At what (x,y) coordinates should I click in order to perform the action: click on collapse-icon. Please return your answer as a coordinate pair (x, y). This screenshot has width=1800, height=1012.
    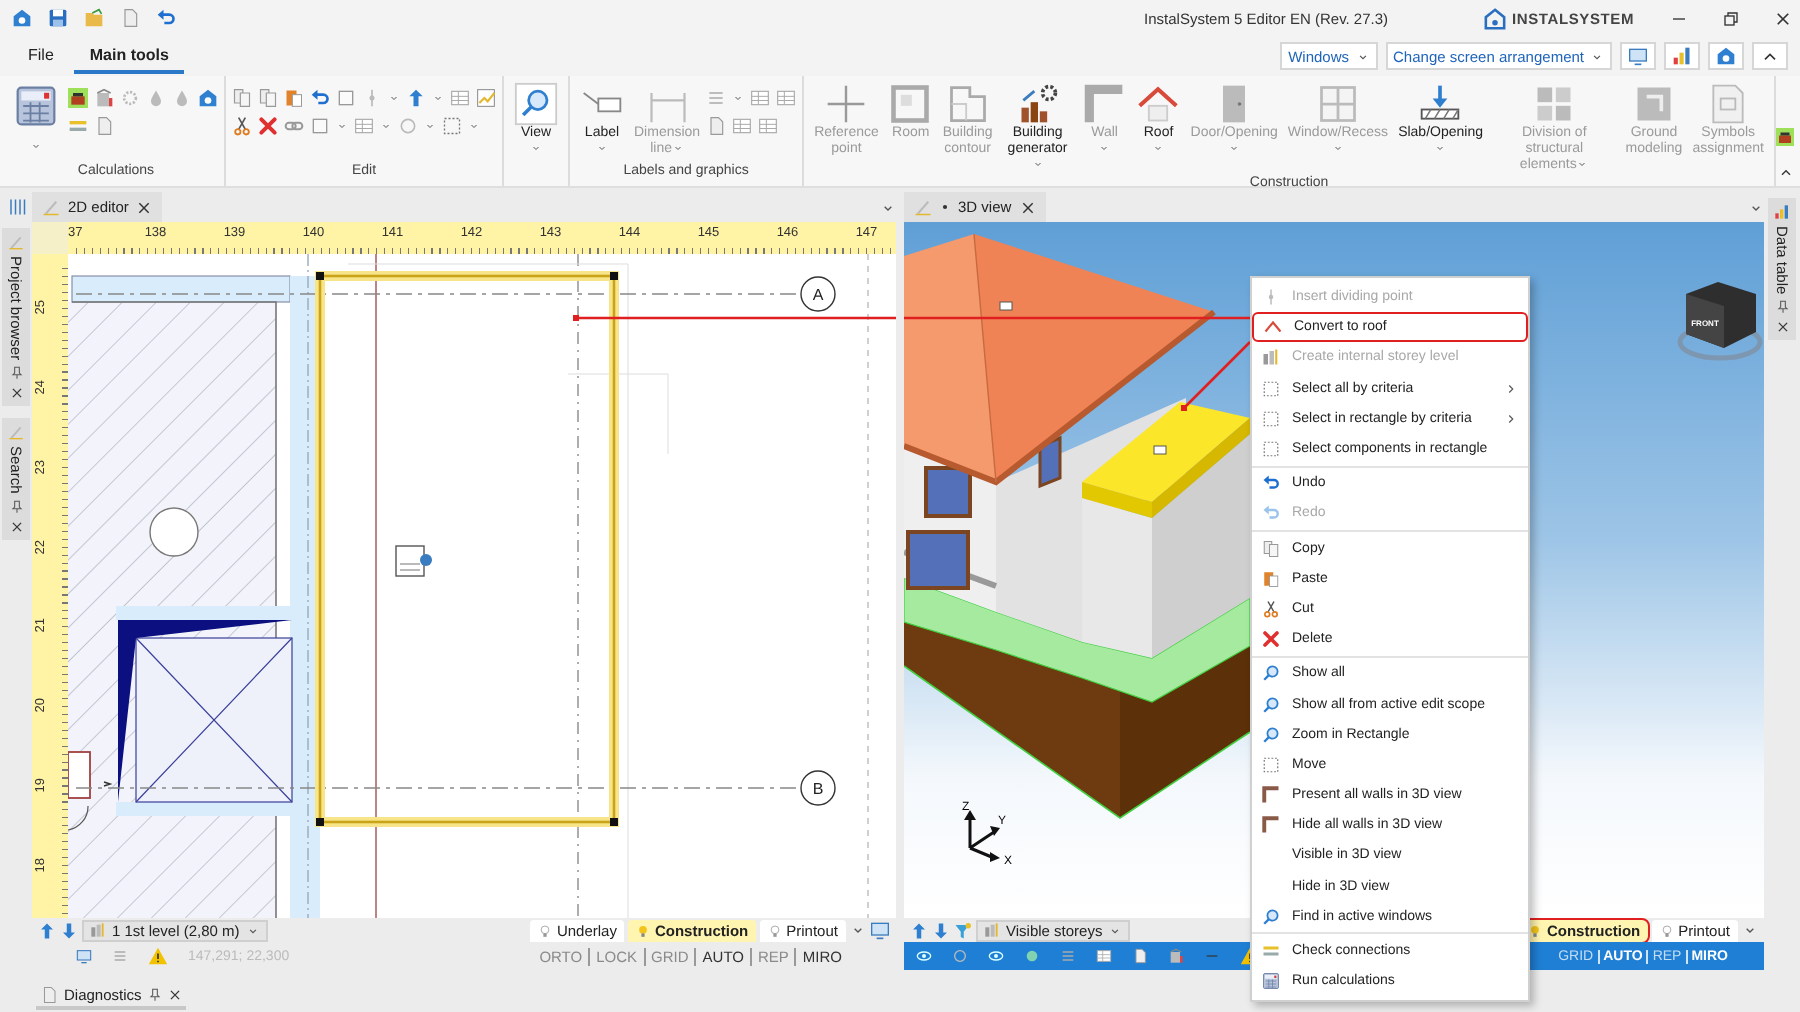
    Looking at the image, I should click on (1786, 172).